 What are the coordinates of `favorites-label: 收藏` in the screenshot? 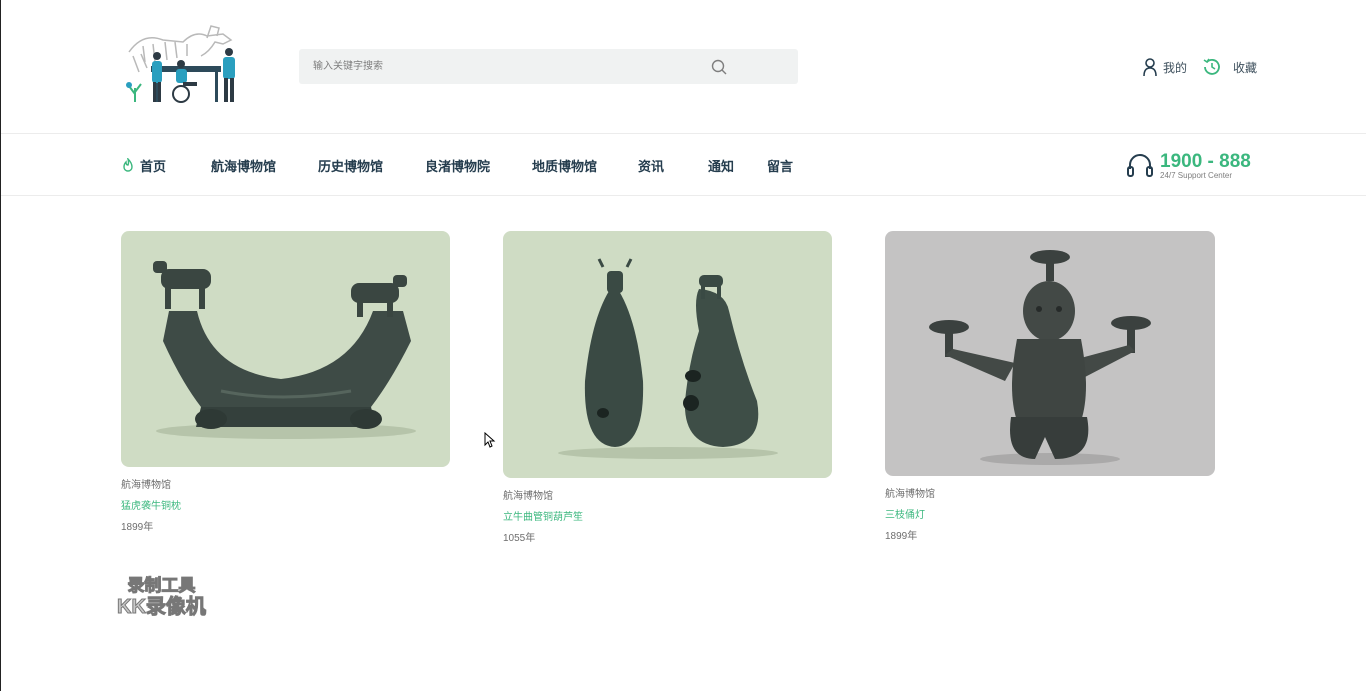 It's located at (1245, 67).